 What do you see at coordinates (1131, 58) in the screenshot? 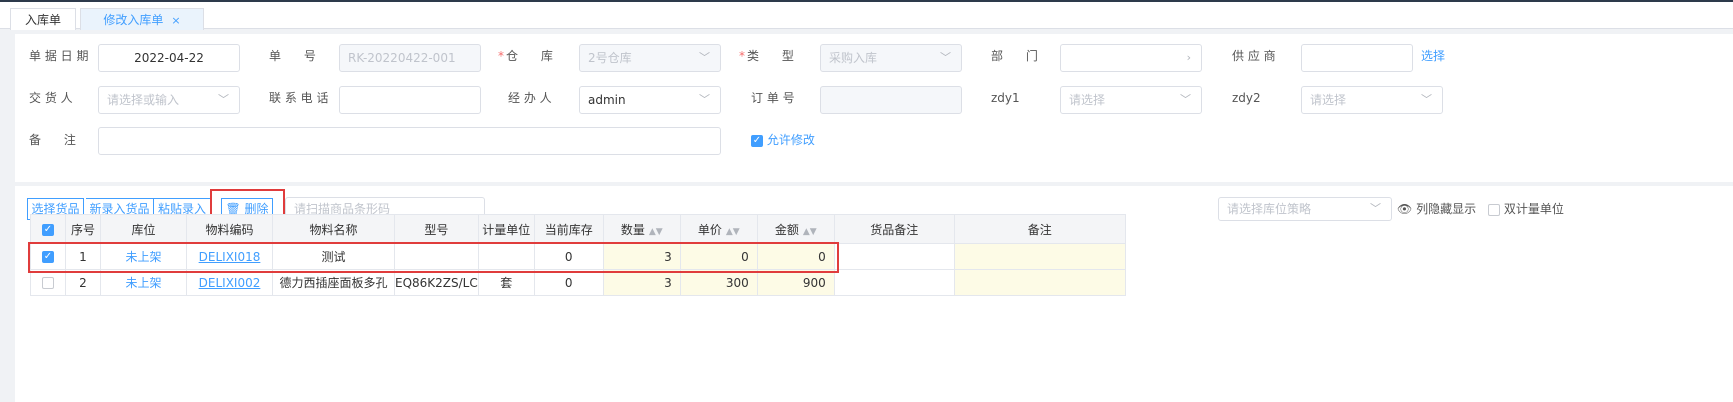
I see `dept-select: ›` at bounding box center [1131, 58].